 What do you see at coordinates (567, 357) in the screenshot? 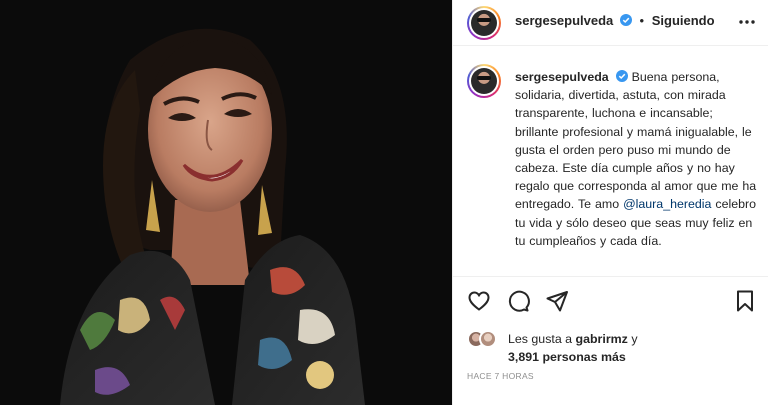
I see `likes-count-link: 3,891 personas más` at bounding box center [567, 357].